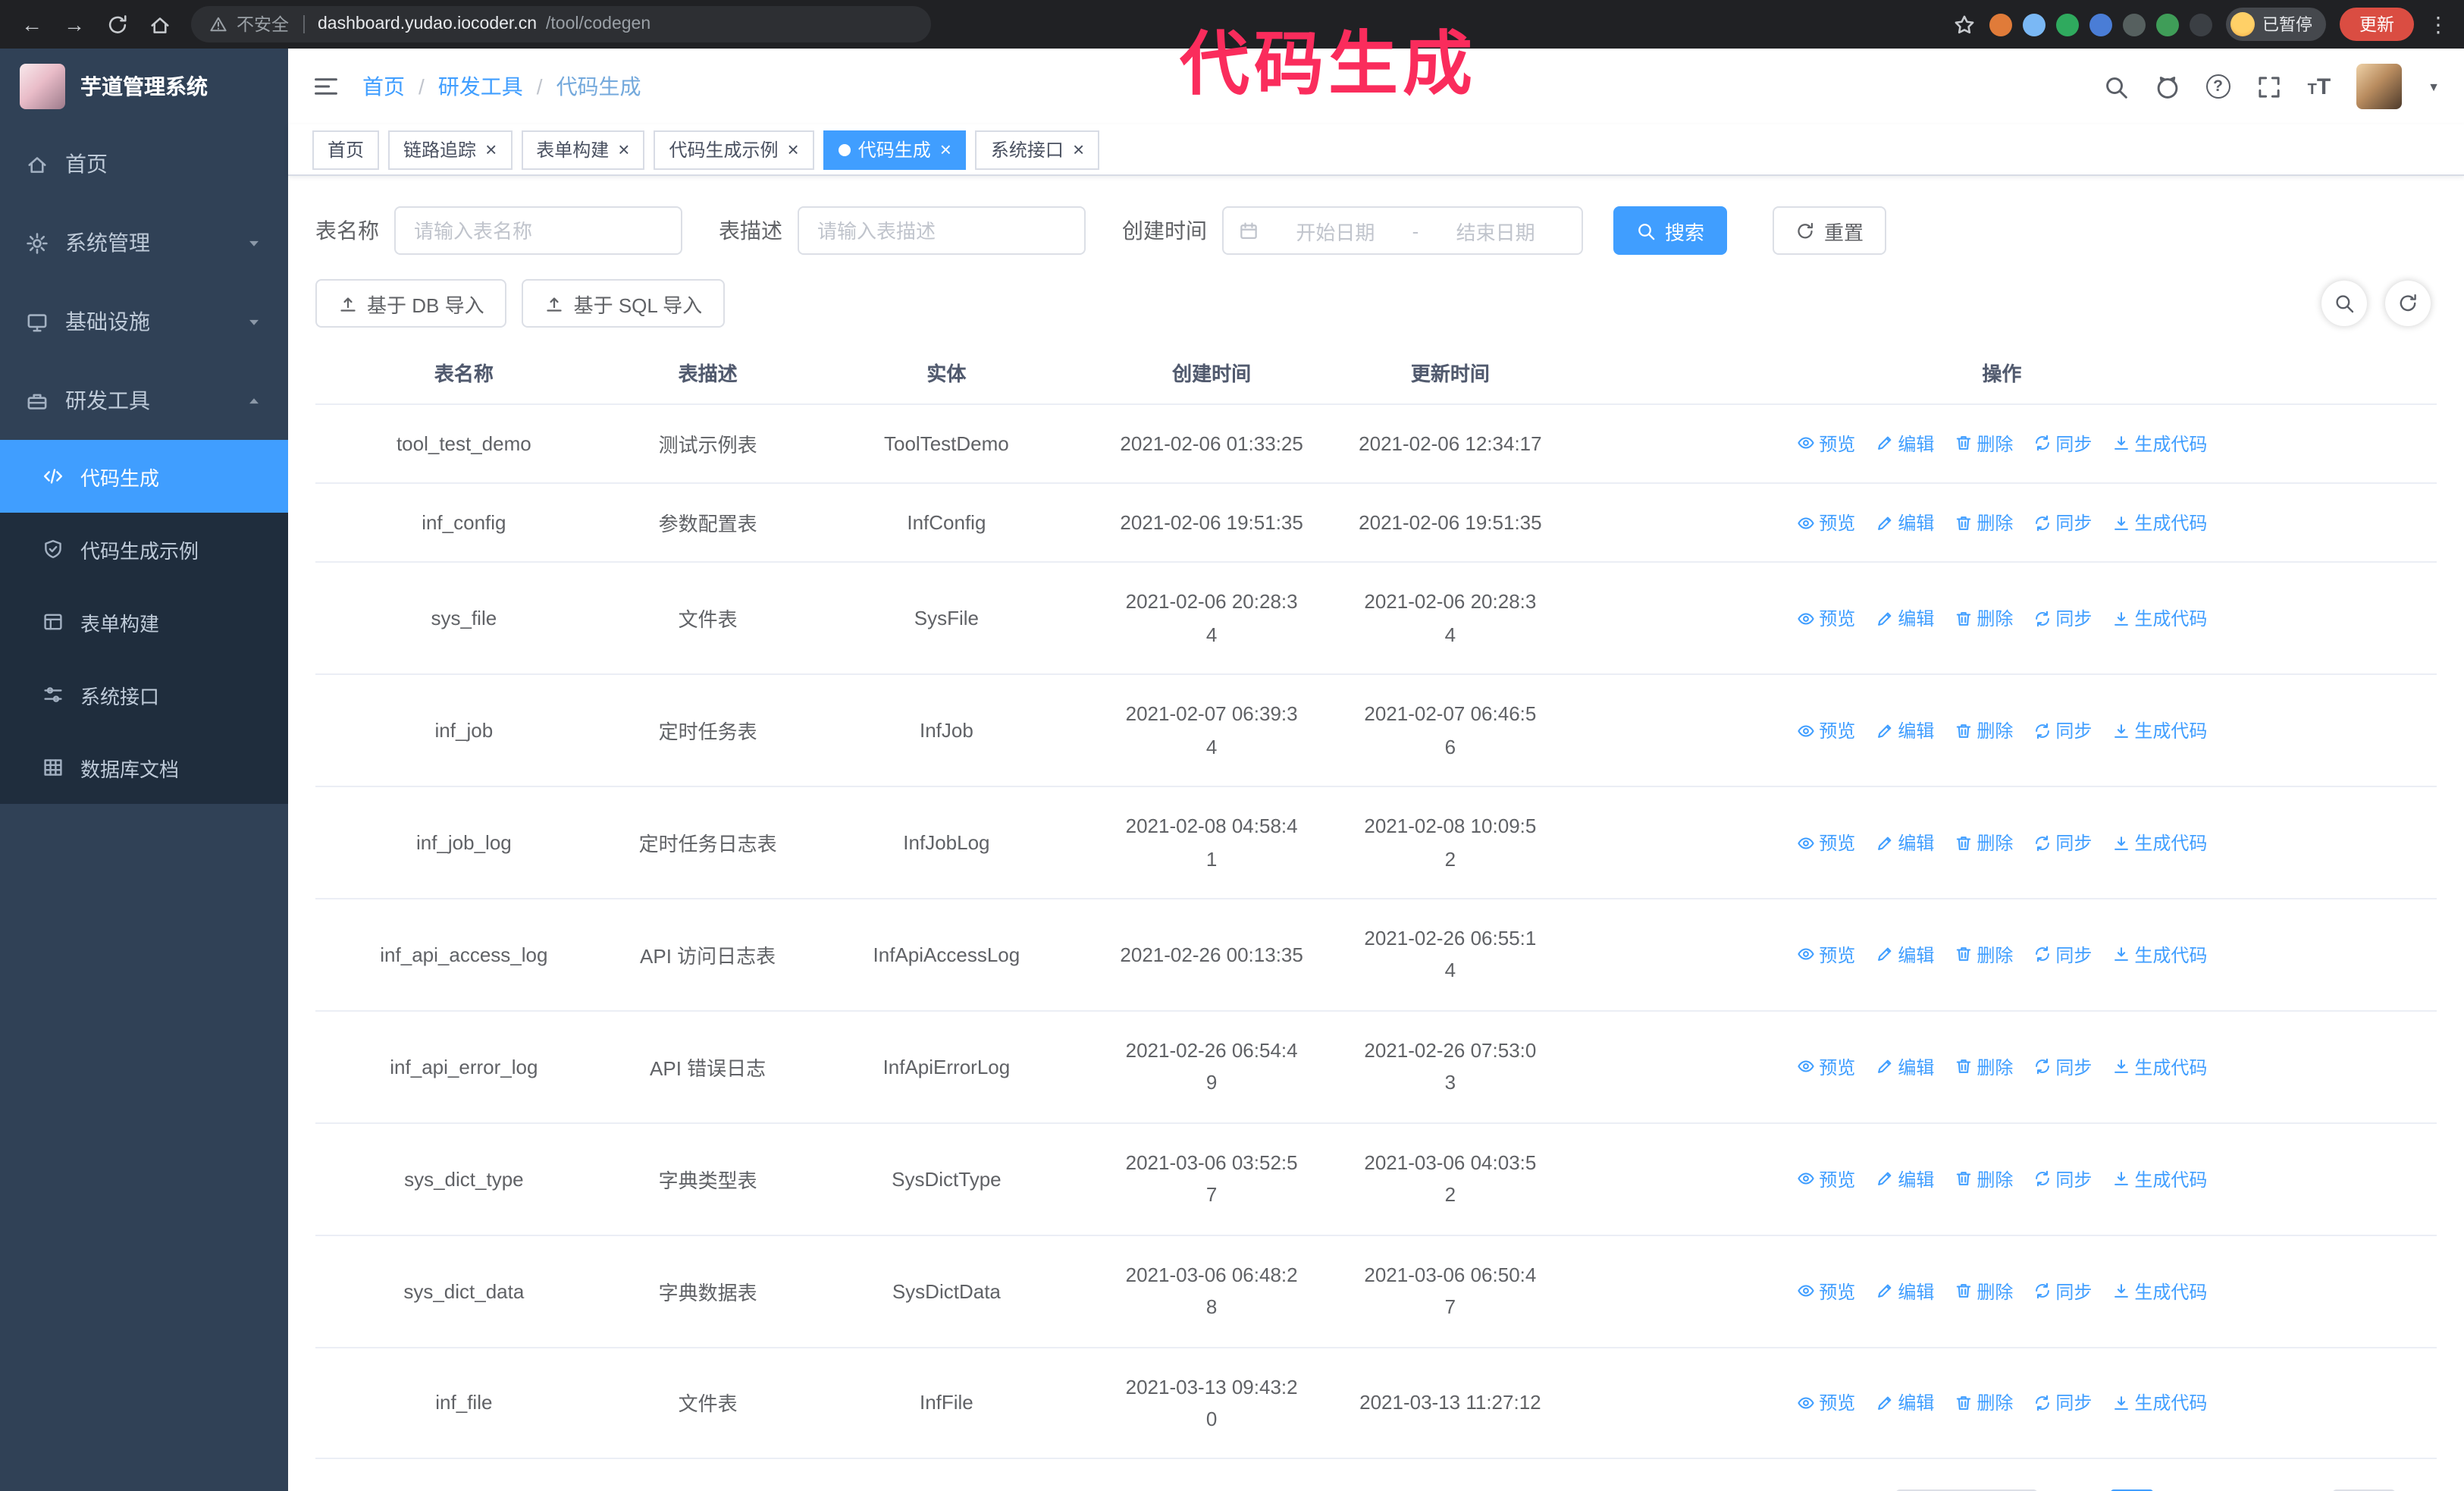 This screenshot has width=2464, height=1491. What do you see at coordinates (2034, 24) in the screenshot?
I see `blue-drop-extension-icon` at bounding box center [2034, 24].